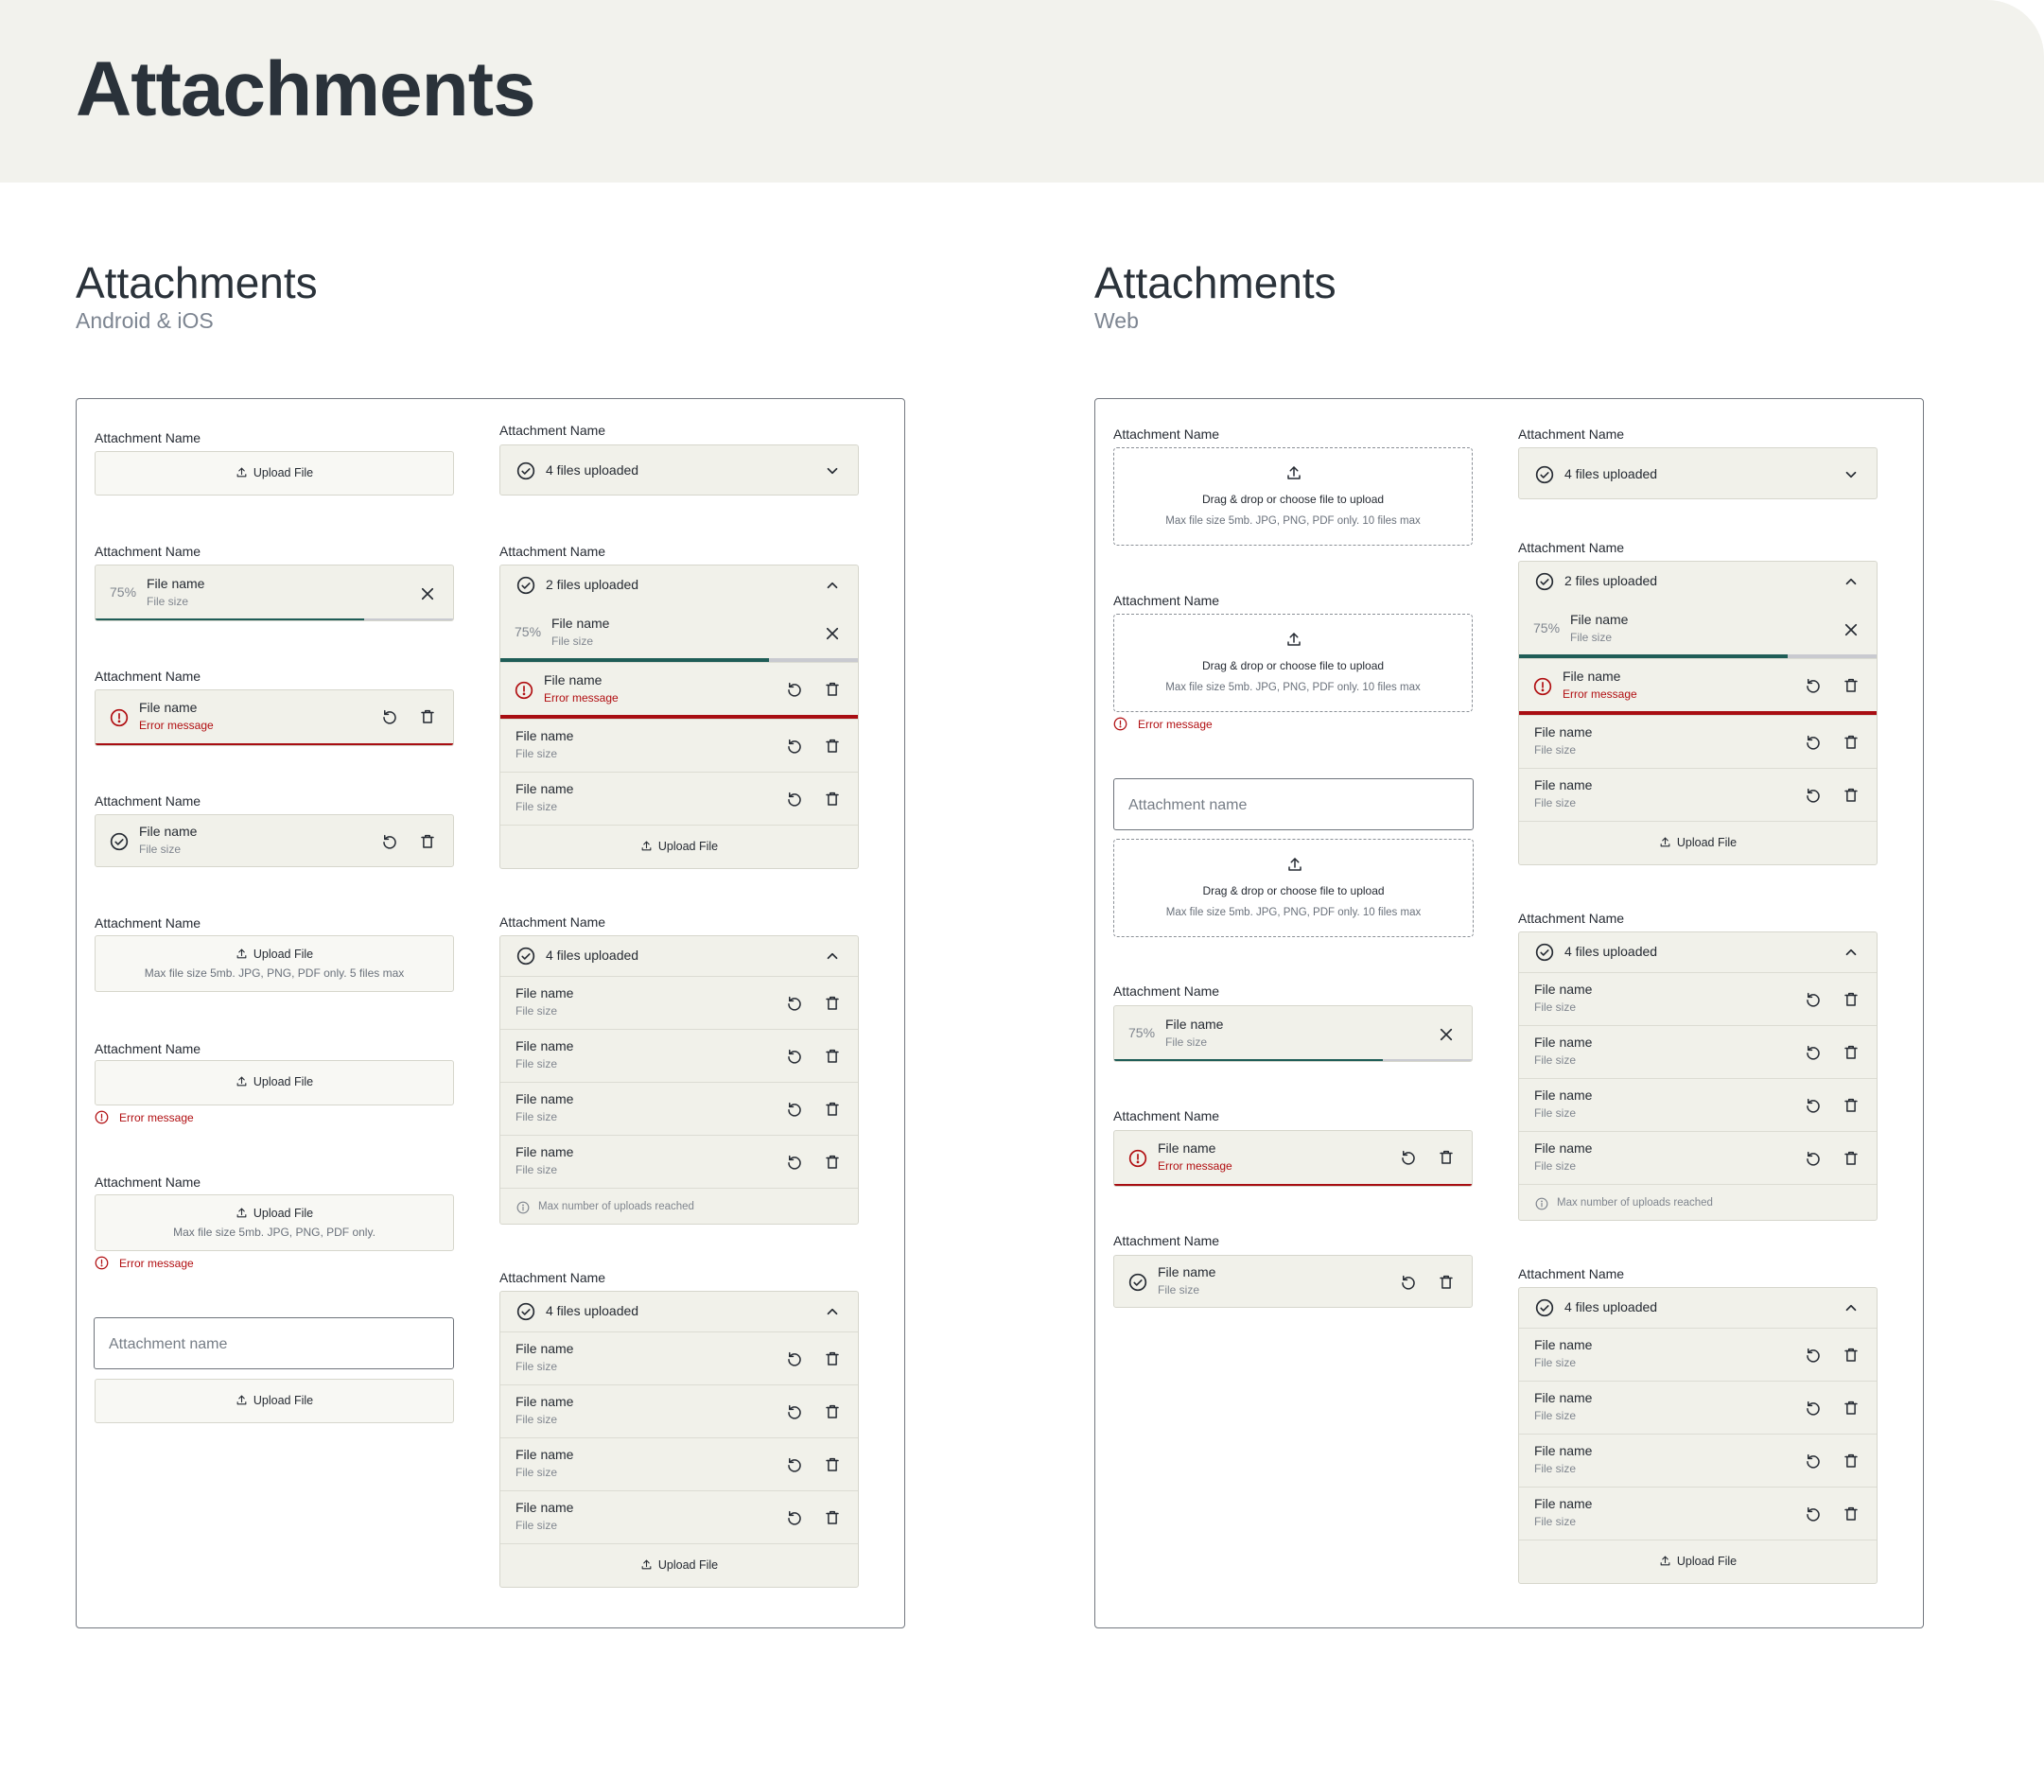 This screenshot has height=1792, width=2044. Describe the element at coordinates (1166, 1115) in the screenshot. I see `attachment-label: Attachment Name` at that location.